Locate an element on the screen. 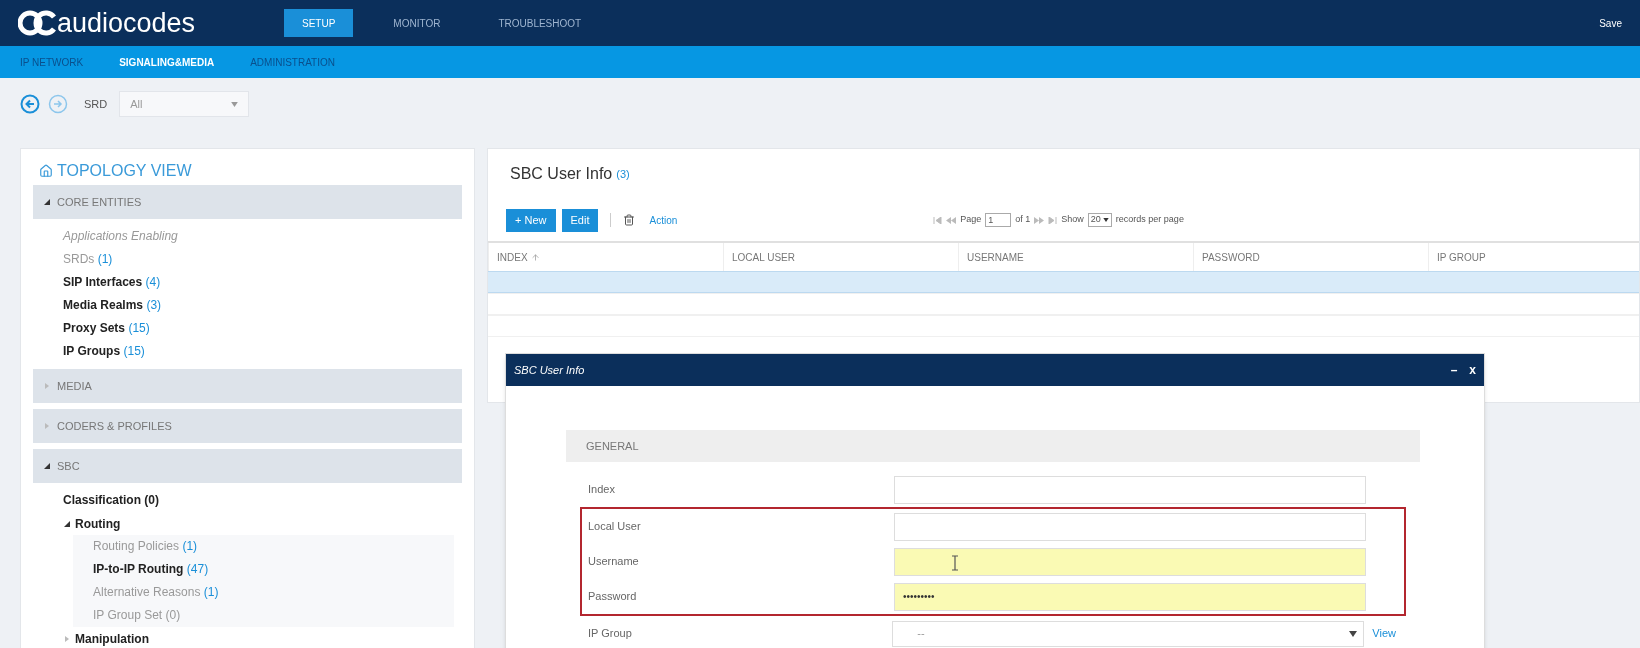  input-field: ••••••••• is located at coordinates (1130, 596).